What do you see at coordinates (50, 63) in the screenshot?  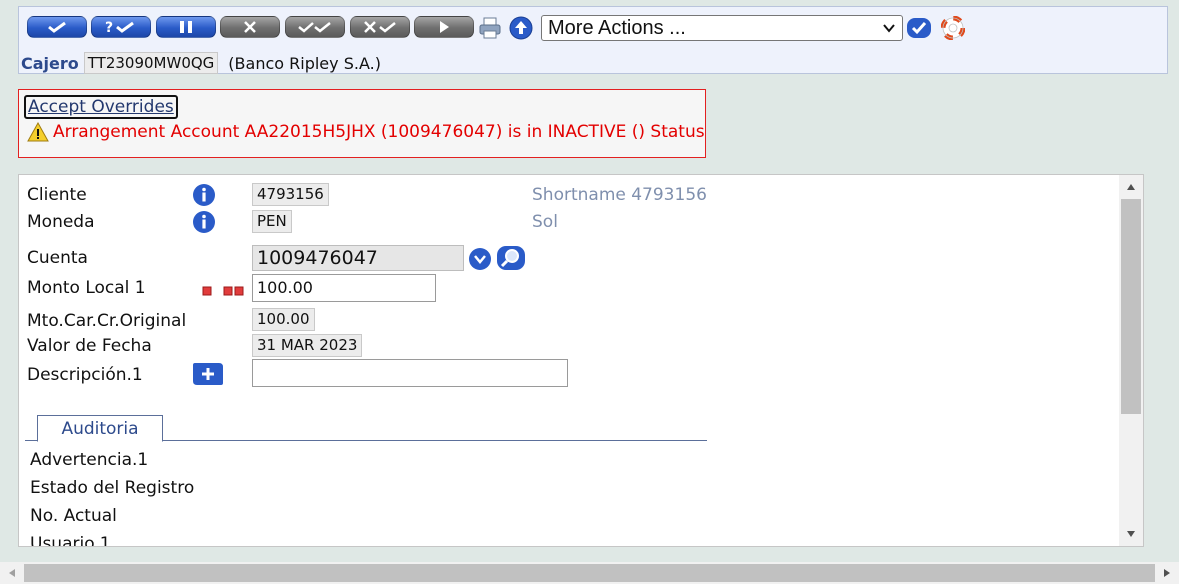 I see `cajero-label: Cajero` at bounding box center [50, 63].